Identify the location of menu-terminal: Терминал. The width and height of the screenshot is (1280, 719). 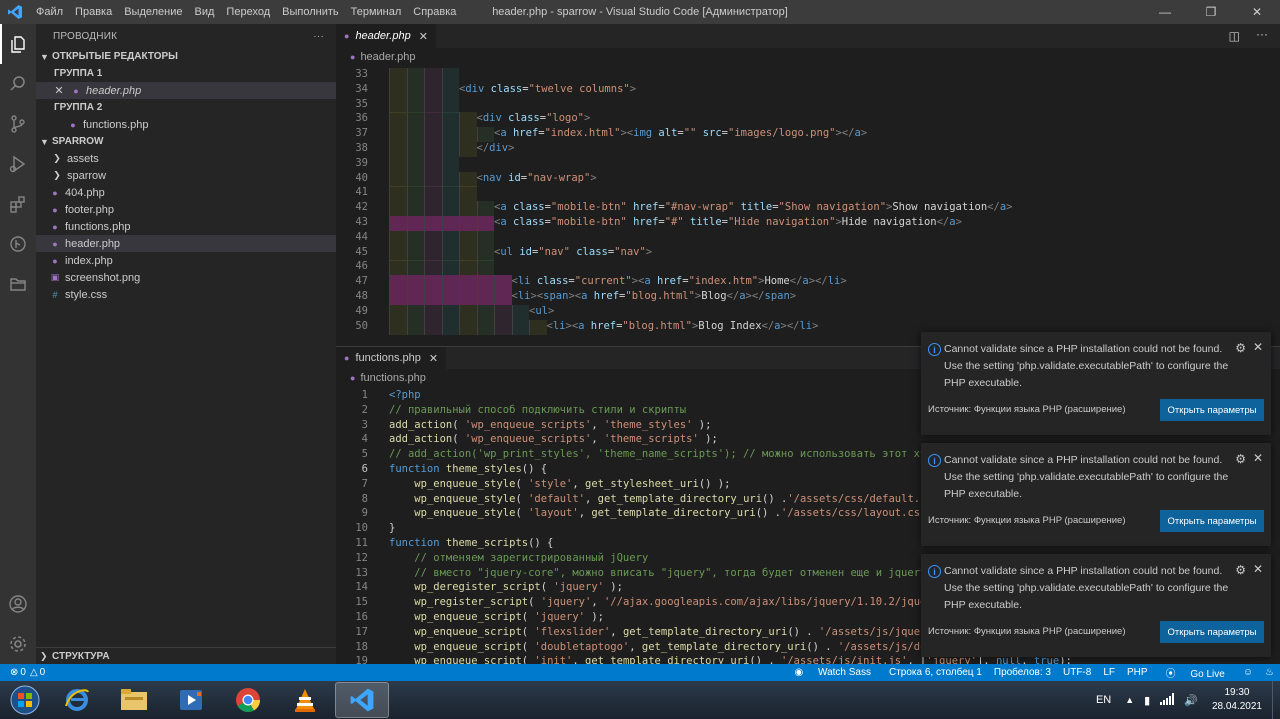
(376, 12).